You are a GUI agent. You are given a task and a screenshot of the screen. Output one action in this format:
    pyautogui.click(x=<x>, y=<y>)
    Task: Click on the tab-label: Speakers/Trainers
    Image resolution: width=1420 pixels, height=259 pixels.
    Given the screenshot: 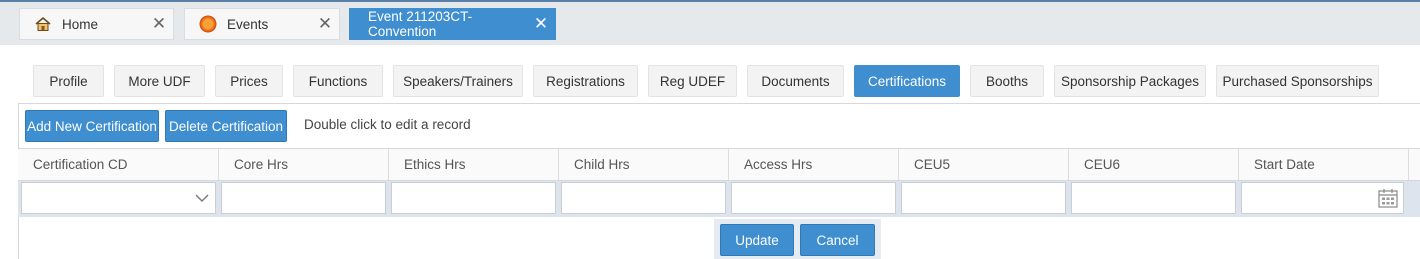 What is the action you would take?
    pyautogui.click(x=458, y=81)
    